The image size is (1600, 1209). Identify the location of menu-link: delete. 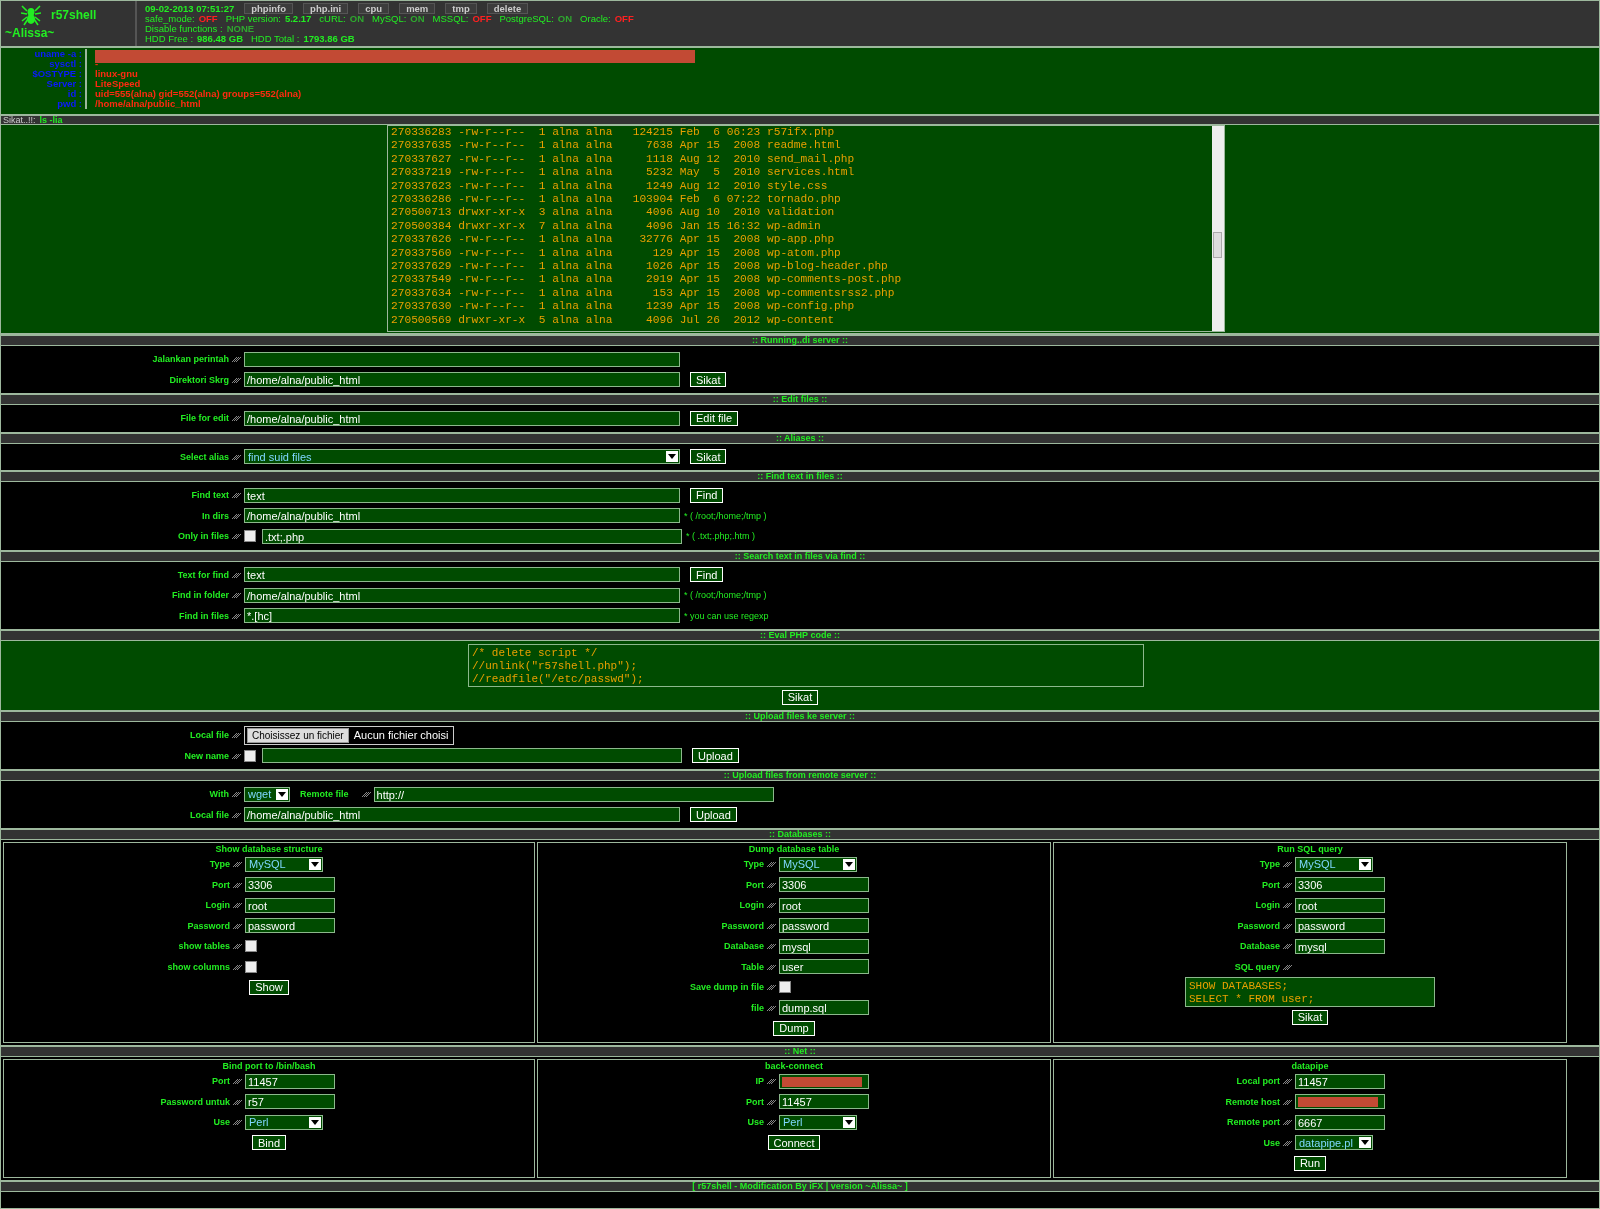
(507, 8).